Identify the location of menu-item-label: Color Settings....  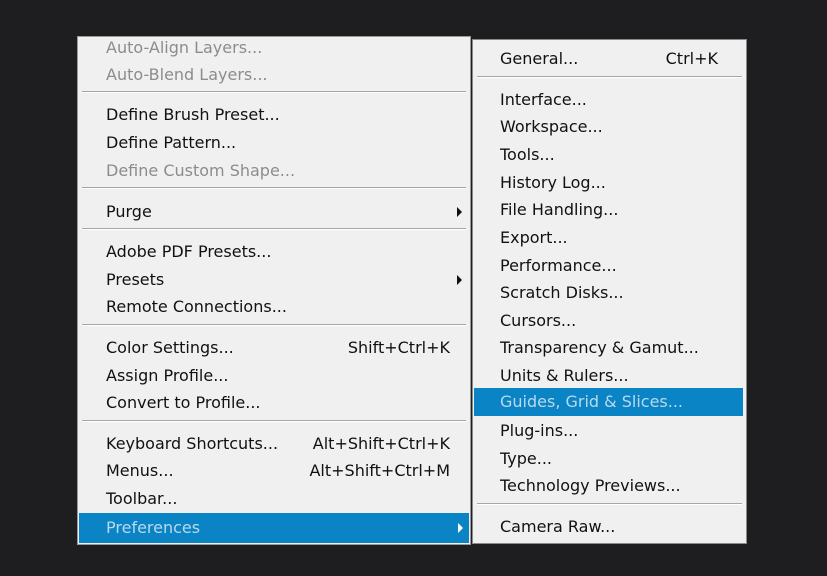
(170, 347).